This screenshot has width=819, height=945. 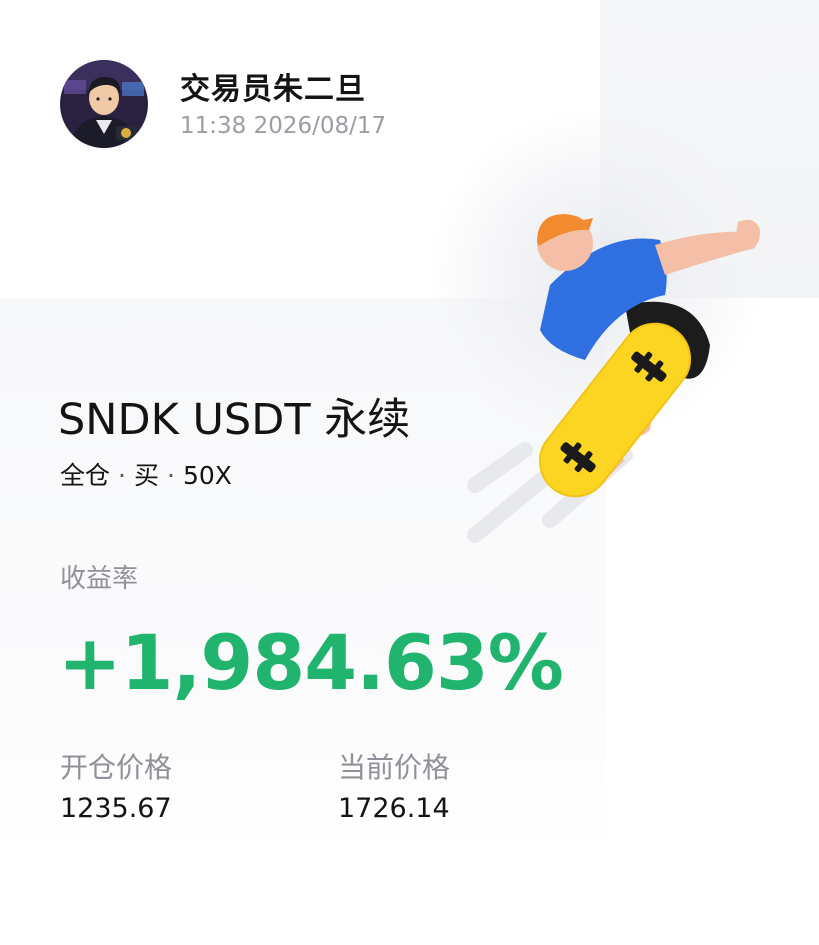 What do you see at coordinates (116, 808) in the screenshot?
I see `entry-price-value: 1235.67` at bounding box center [116, 808].